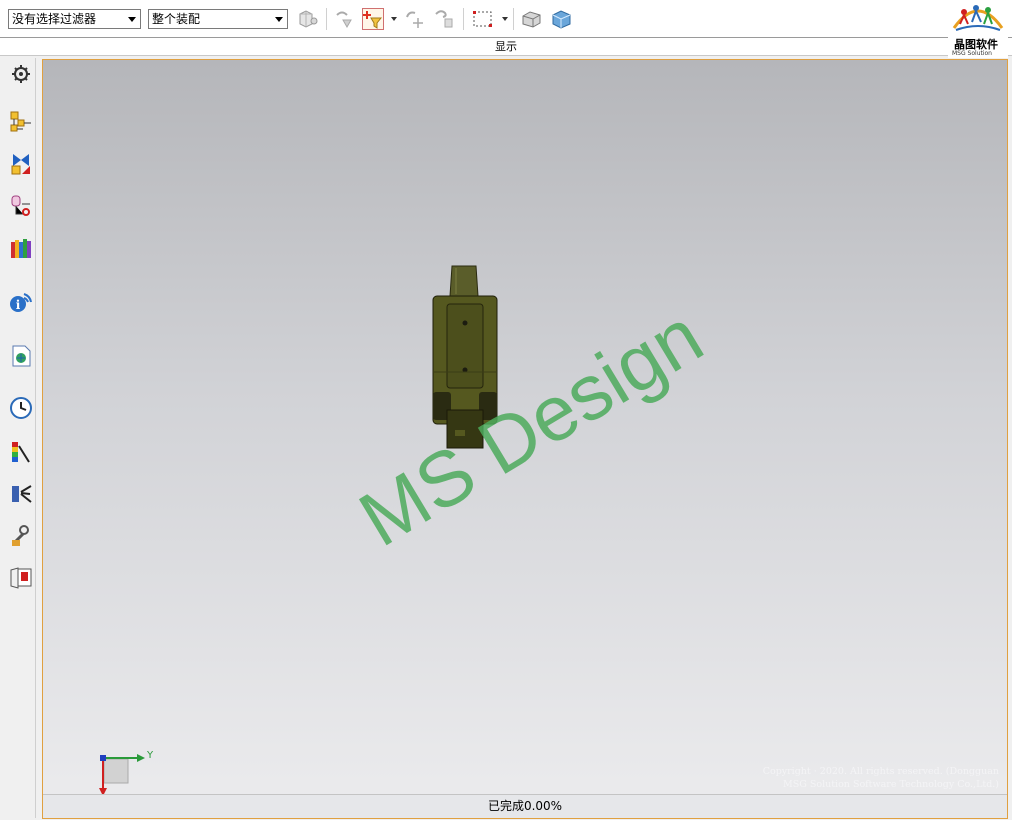  Describe the element at coordinates (218, 19) in the screenshot. I see `scope-dropdown: 整个装配` at that location.